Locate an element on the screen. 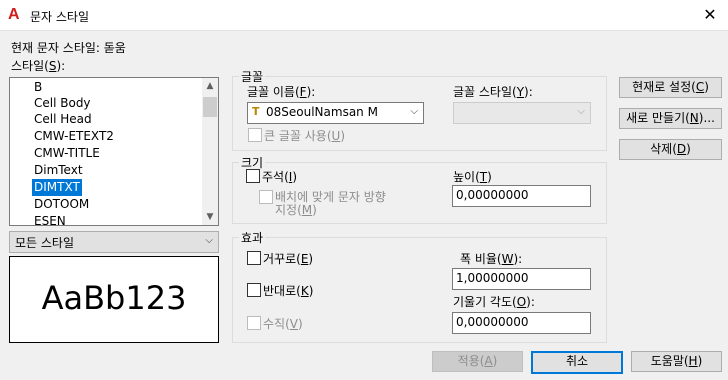  height-label: 높이(T) is located at coordinates (472, 177).